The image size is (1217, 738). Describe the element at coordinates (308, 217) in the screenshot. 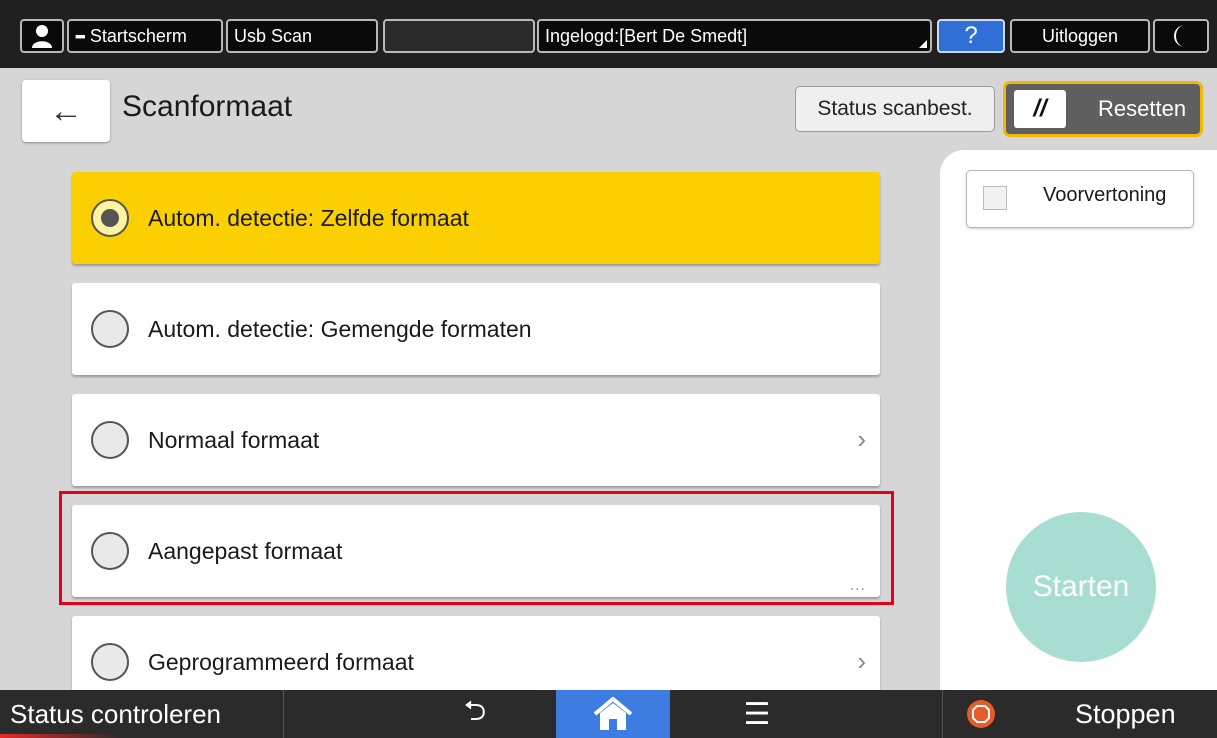

I see `option-label: Autom. detectie: Zelfde formaat` at that location.